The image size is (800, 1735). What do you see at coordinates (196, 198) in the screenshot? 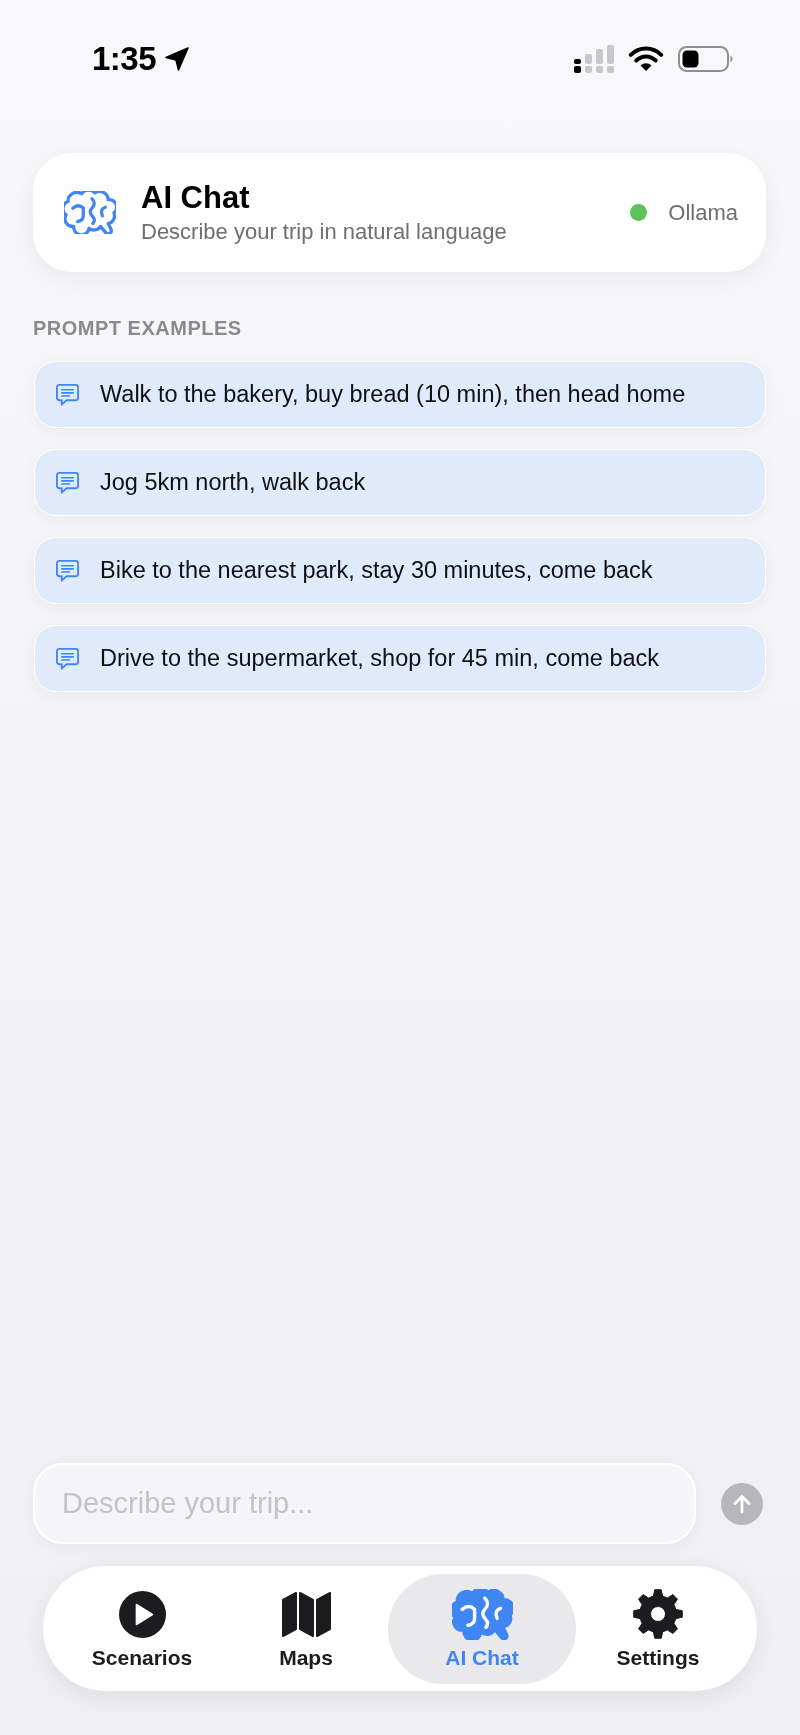
I see `page-title: AI Chat` at bounding box center [196, 198].